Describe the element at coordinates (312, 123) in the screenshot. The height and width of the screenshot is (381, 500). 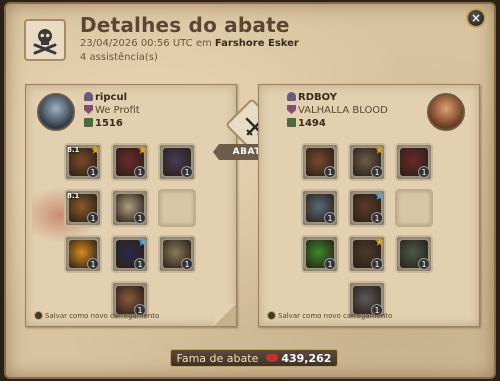
I see `victim-item-power: 1494` at that location.